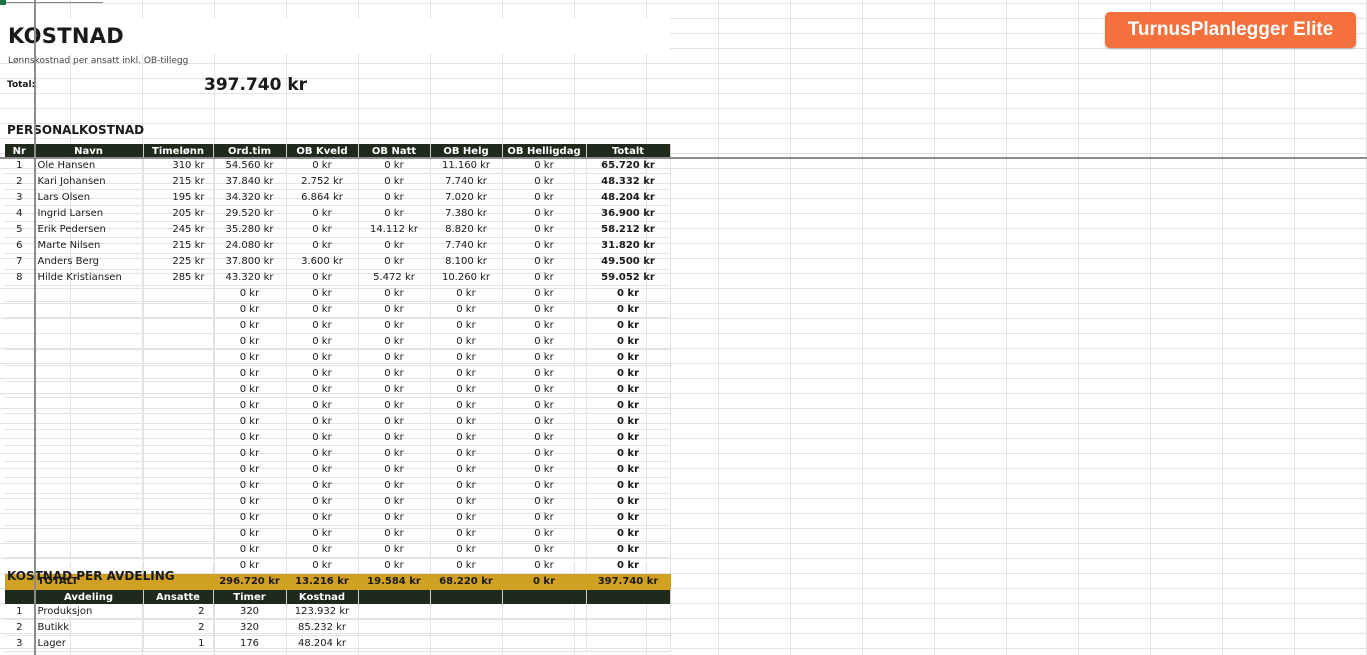  What do you see at coordinates (89, 166) in the screenshot?
I see `table-cell: Ole Hansen` at bounding box center [89, 166].